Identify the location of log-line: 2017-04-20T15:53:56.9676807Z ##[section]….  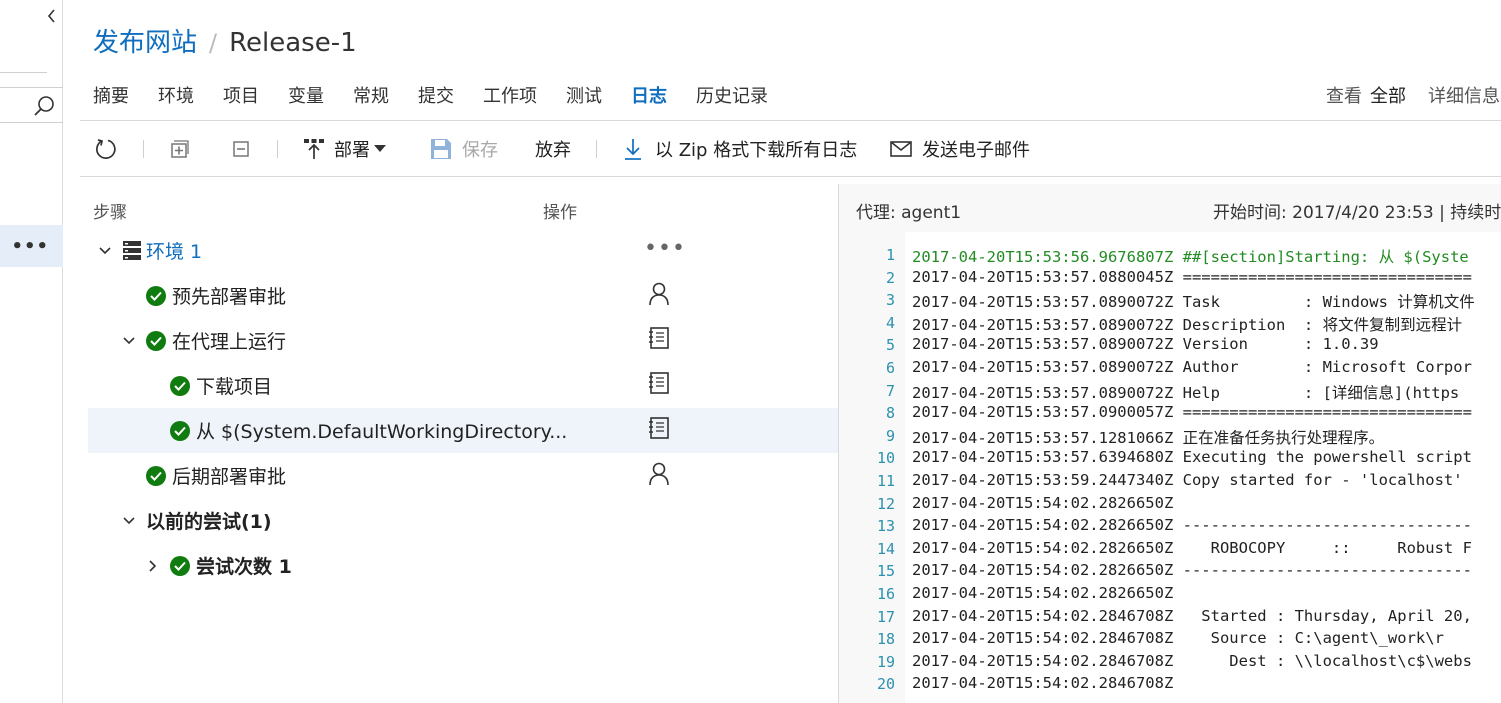
(1190, 257).